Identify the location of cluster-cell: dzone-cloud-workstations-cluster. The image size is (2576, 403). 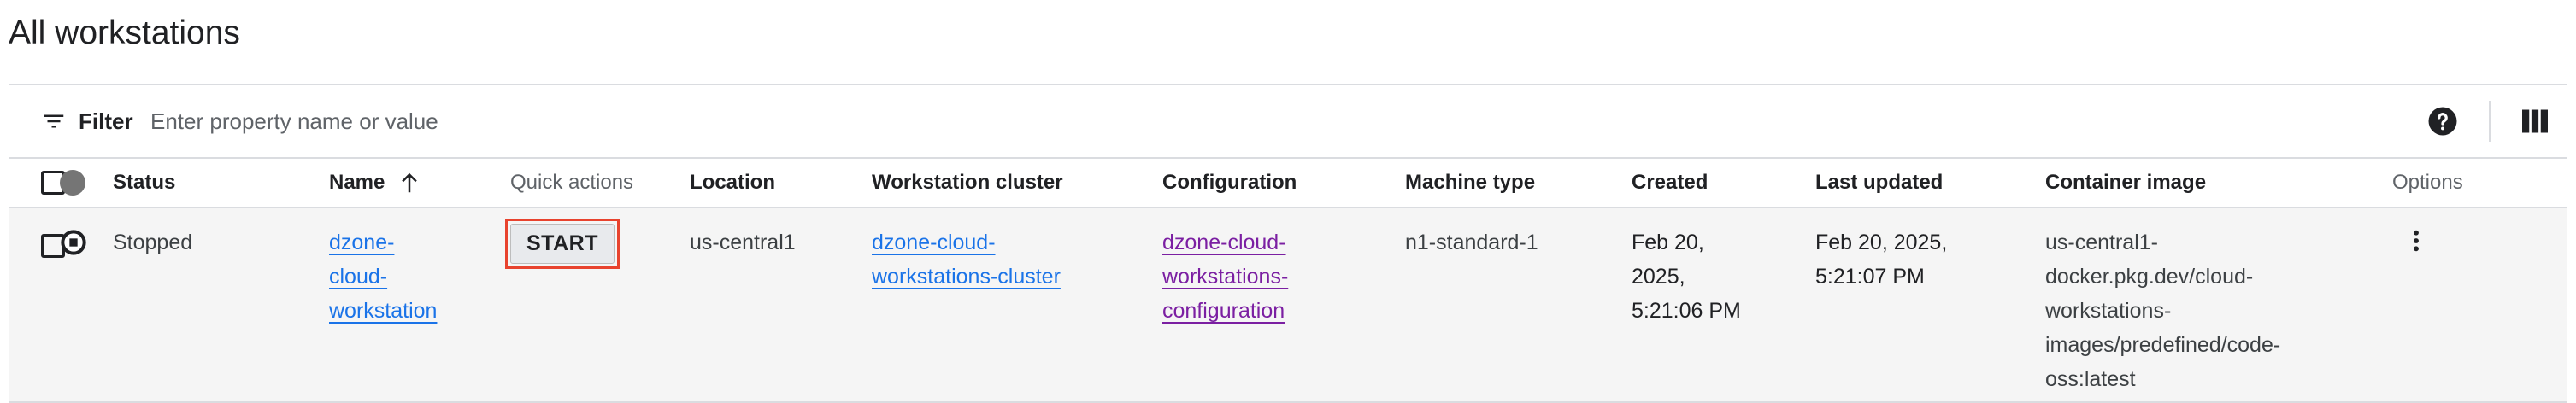
(1017, 305).